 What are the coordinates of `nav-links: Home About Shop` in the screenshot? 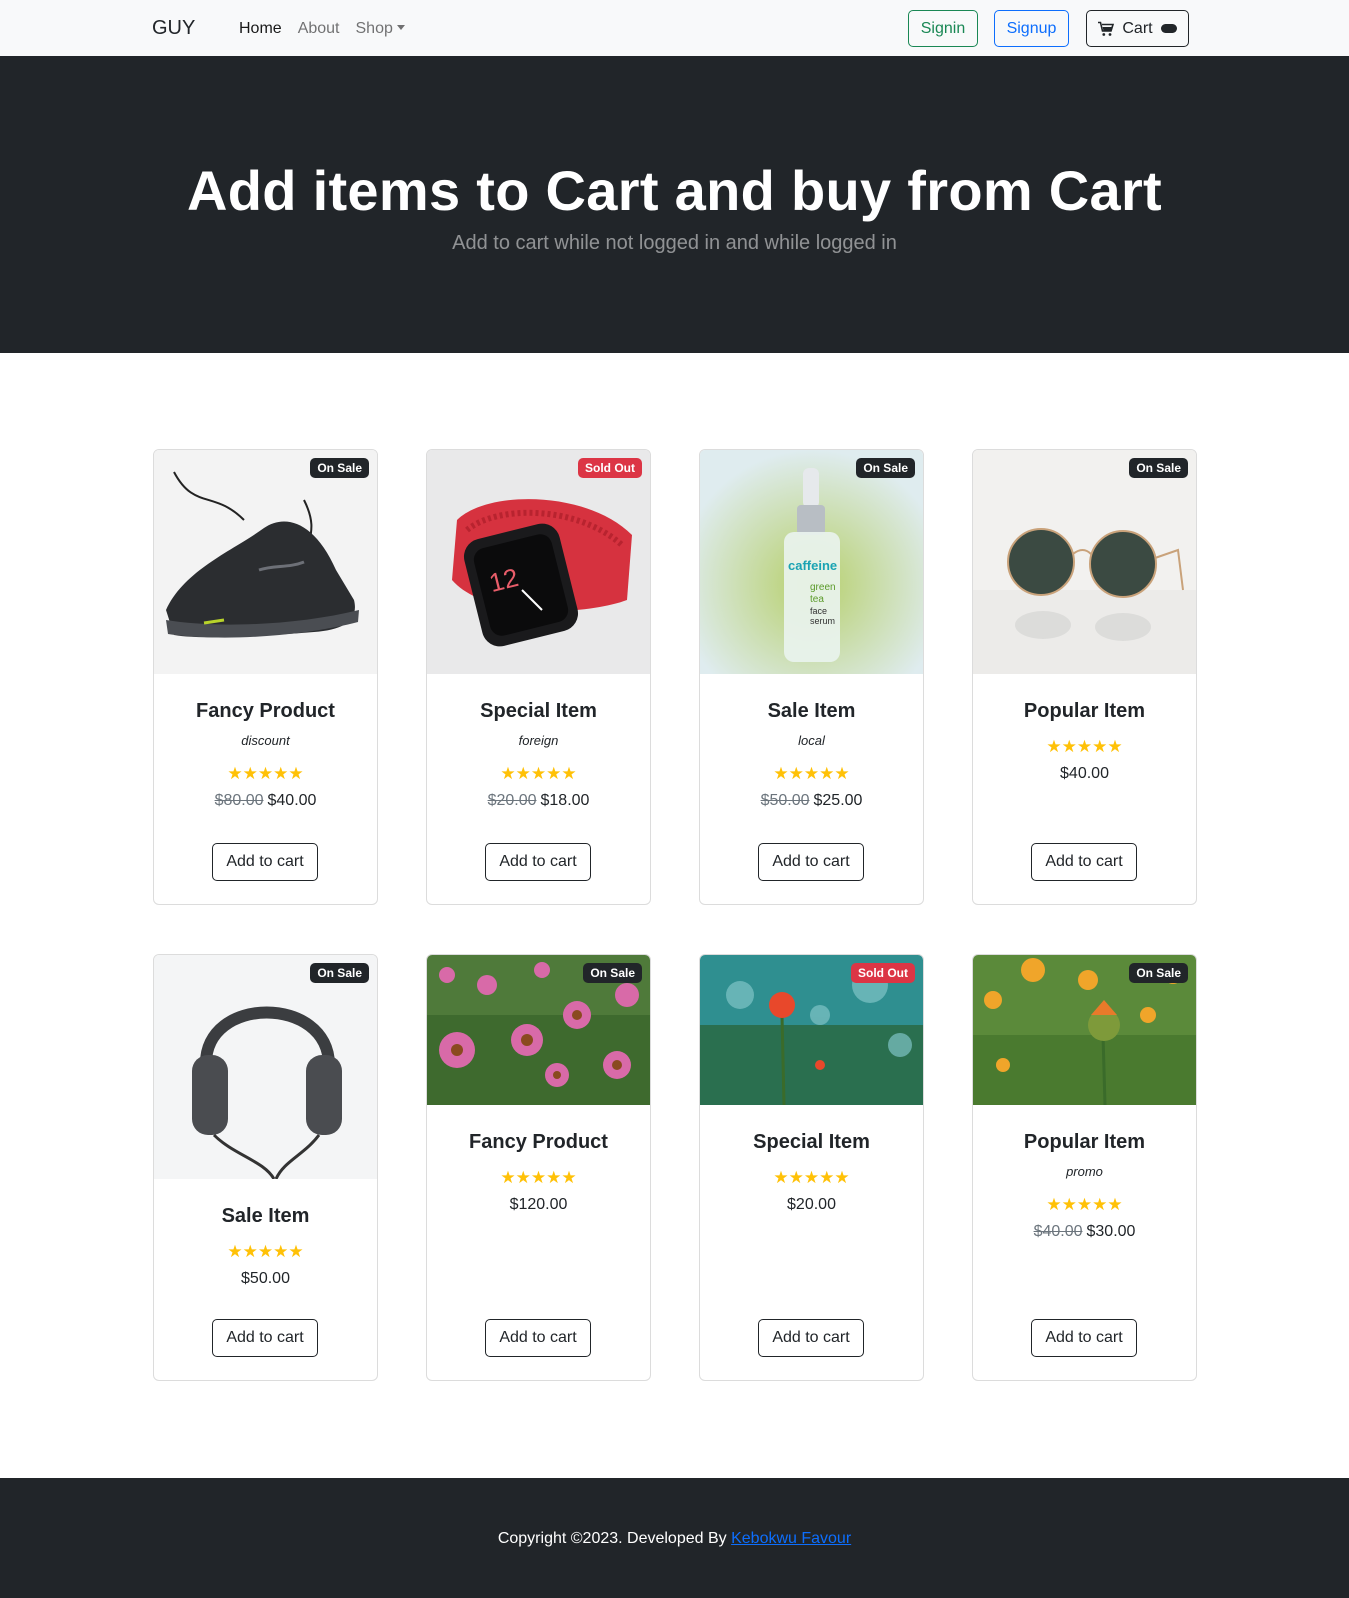 It's located at (322, 29).